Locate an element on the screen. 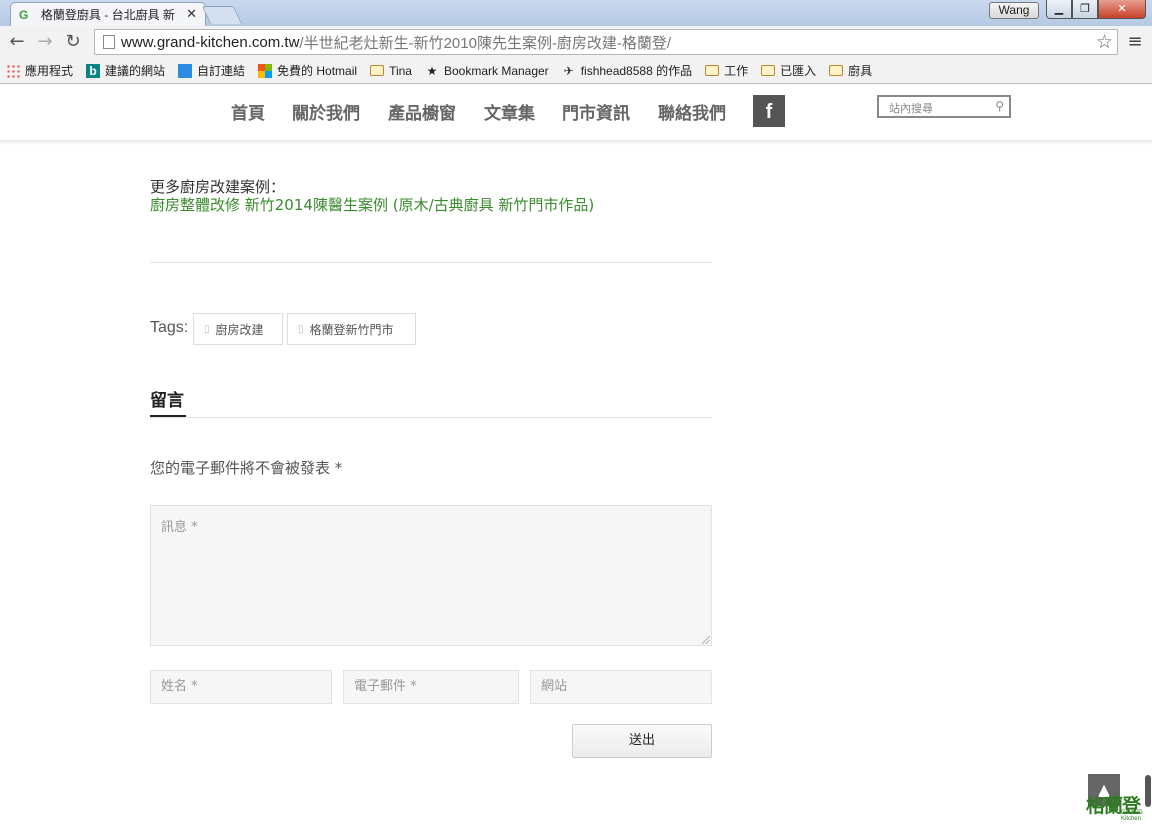 Image resolution: width=1152 pixels, height=824 pixels. tab-title: 格蘭登廚具 - 台北廚具 新 is located at coordinates (107, 15).